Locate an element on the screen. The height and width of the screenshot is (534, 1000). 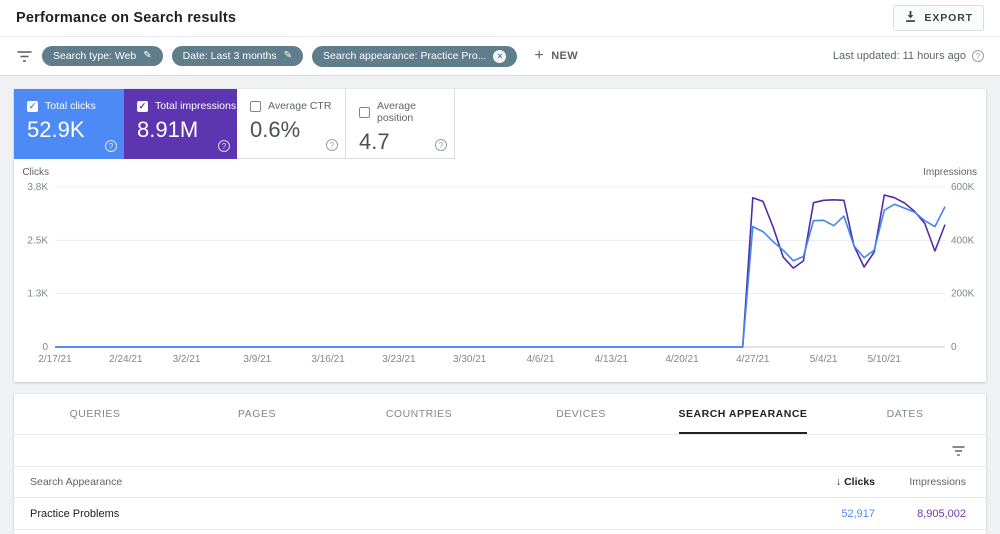
remove-filter-icon: × is located at coordinates (500, 56).